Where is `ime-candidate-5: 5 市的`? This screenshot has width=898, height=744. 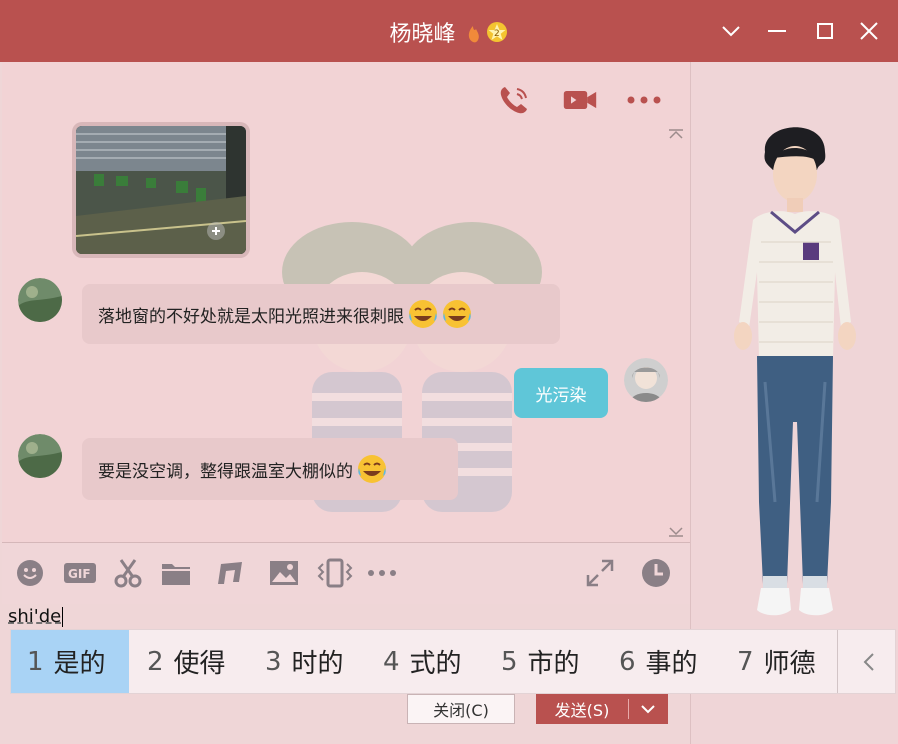
ime-candidate-5: 5 市的 is located at coordinates (540, 661).